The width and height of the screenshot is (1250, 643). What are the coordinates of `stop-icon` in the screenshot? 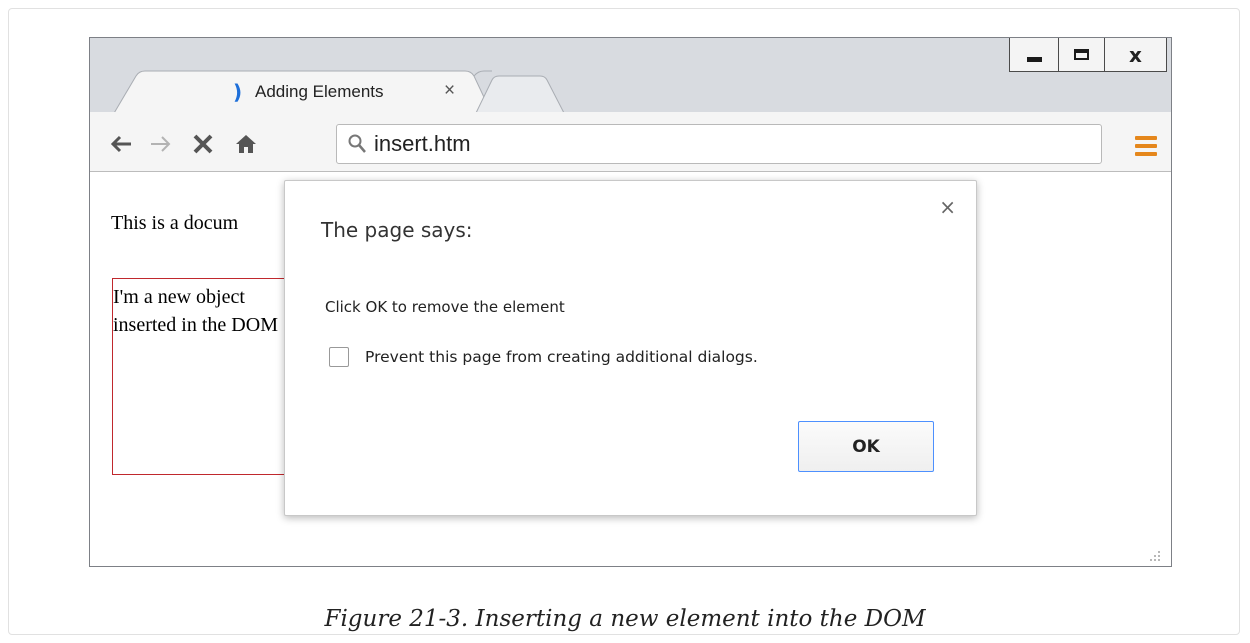 It's located at (203, 144).